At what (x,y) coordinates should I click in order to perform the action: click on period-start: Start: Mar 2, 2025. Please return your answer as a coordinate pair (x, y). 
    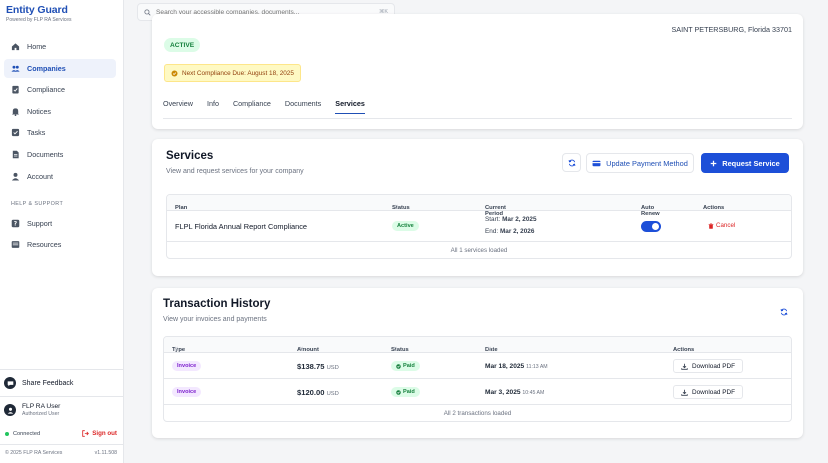
    Looking at the image, I should click on (511, 219).